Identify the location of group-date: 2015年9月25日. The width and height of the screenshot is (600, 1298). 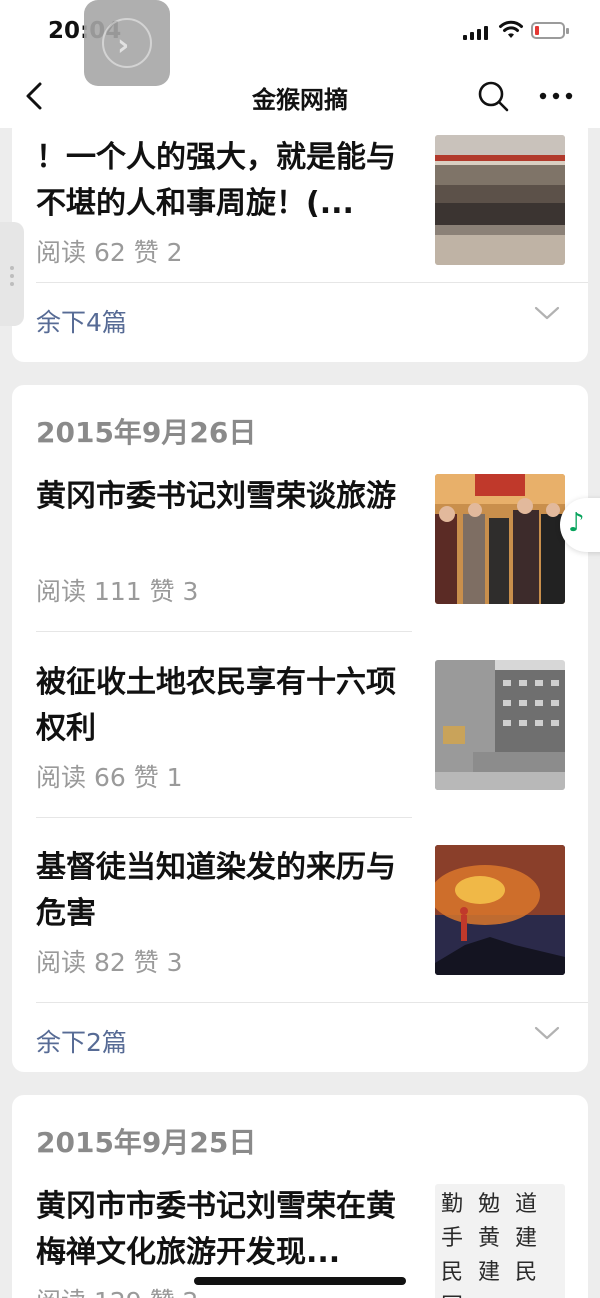
(146, 1142).